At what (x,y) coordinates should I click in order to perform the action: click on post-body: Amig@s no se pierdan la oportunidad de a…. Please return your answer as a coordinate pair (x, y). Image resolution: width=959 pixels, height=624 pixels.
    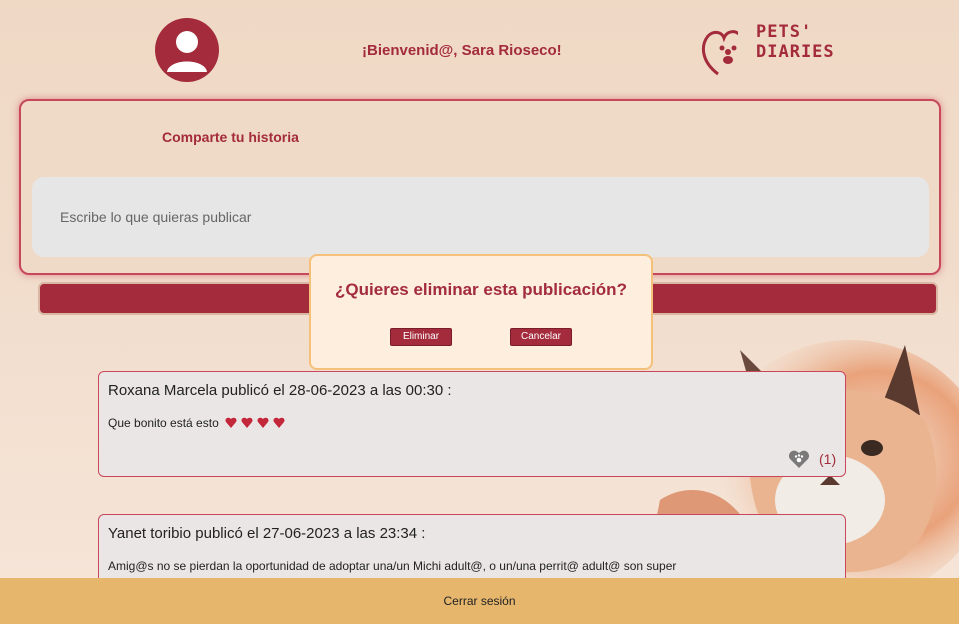
    Looking at the image, I should click on (392, 566).